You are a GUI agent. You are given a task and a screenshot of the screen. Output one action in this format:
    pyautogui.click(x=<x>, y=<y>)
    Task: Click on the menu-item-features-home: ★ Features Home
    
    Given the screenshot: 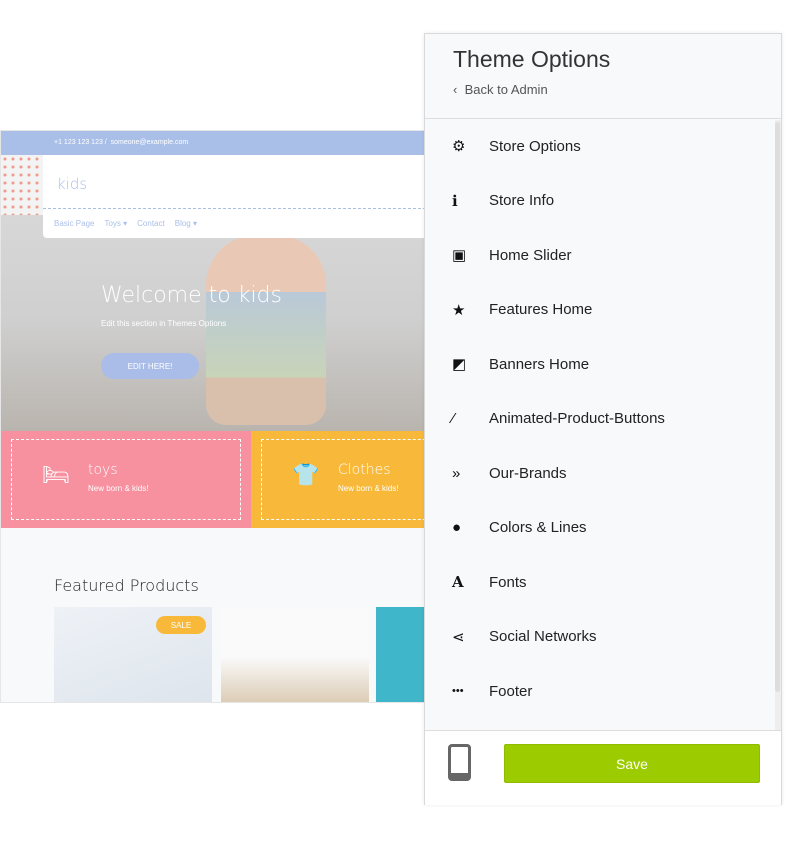 What is the action you would take?
    pyautogui.click(x=600, y=310)
    